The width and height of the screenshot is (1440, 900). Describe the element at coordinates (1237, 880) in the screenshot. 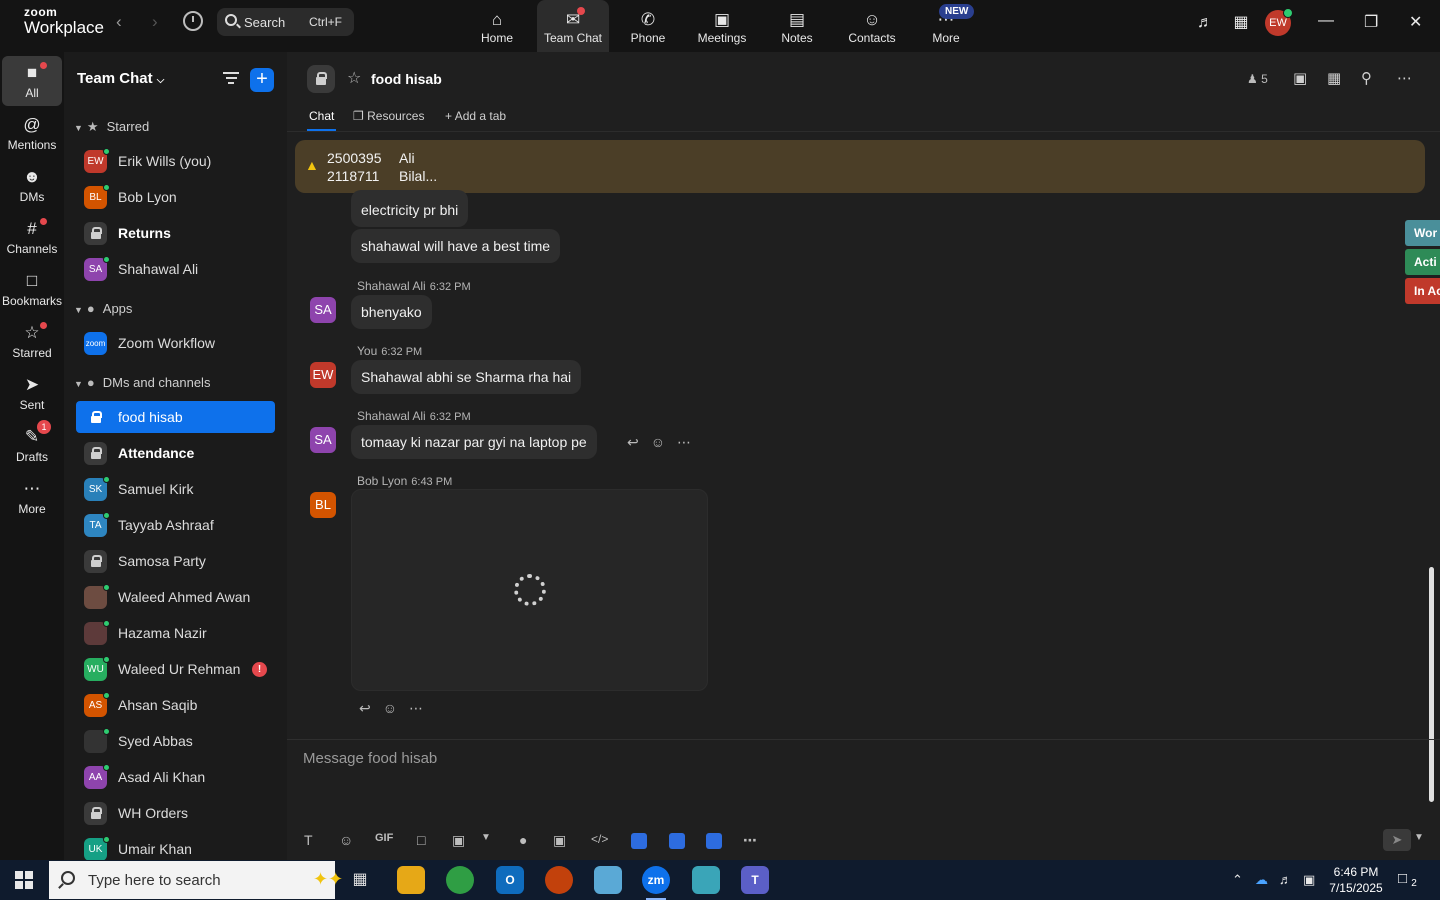

I see `chevron-up-icon: ⌃` at that location.